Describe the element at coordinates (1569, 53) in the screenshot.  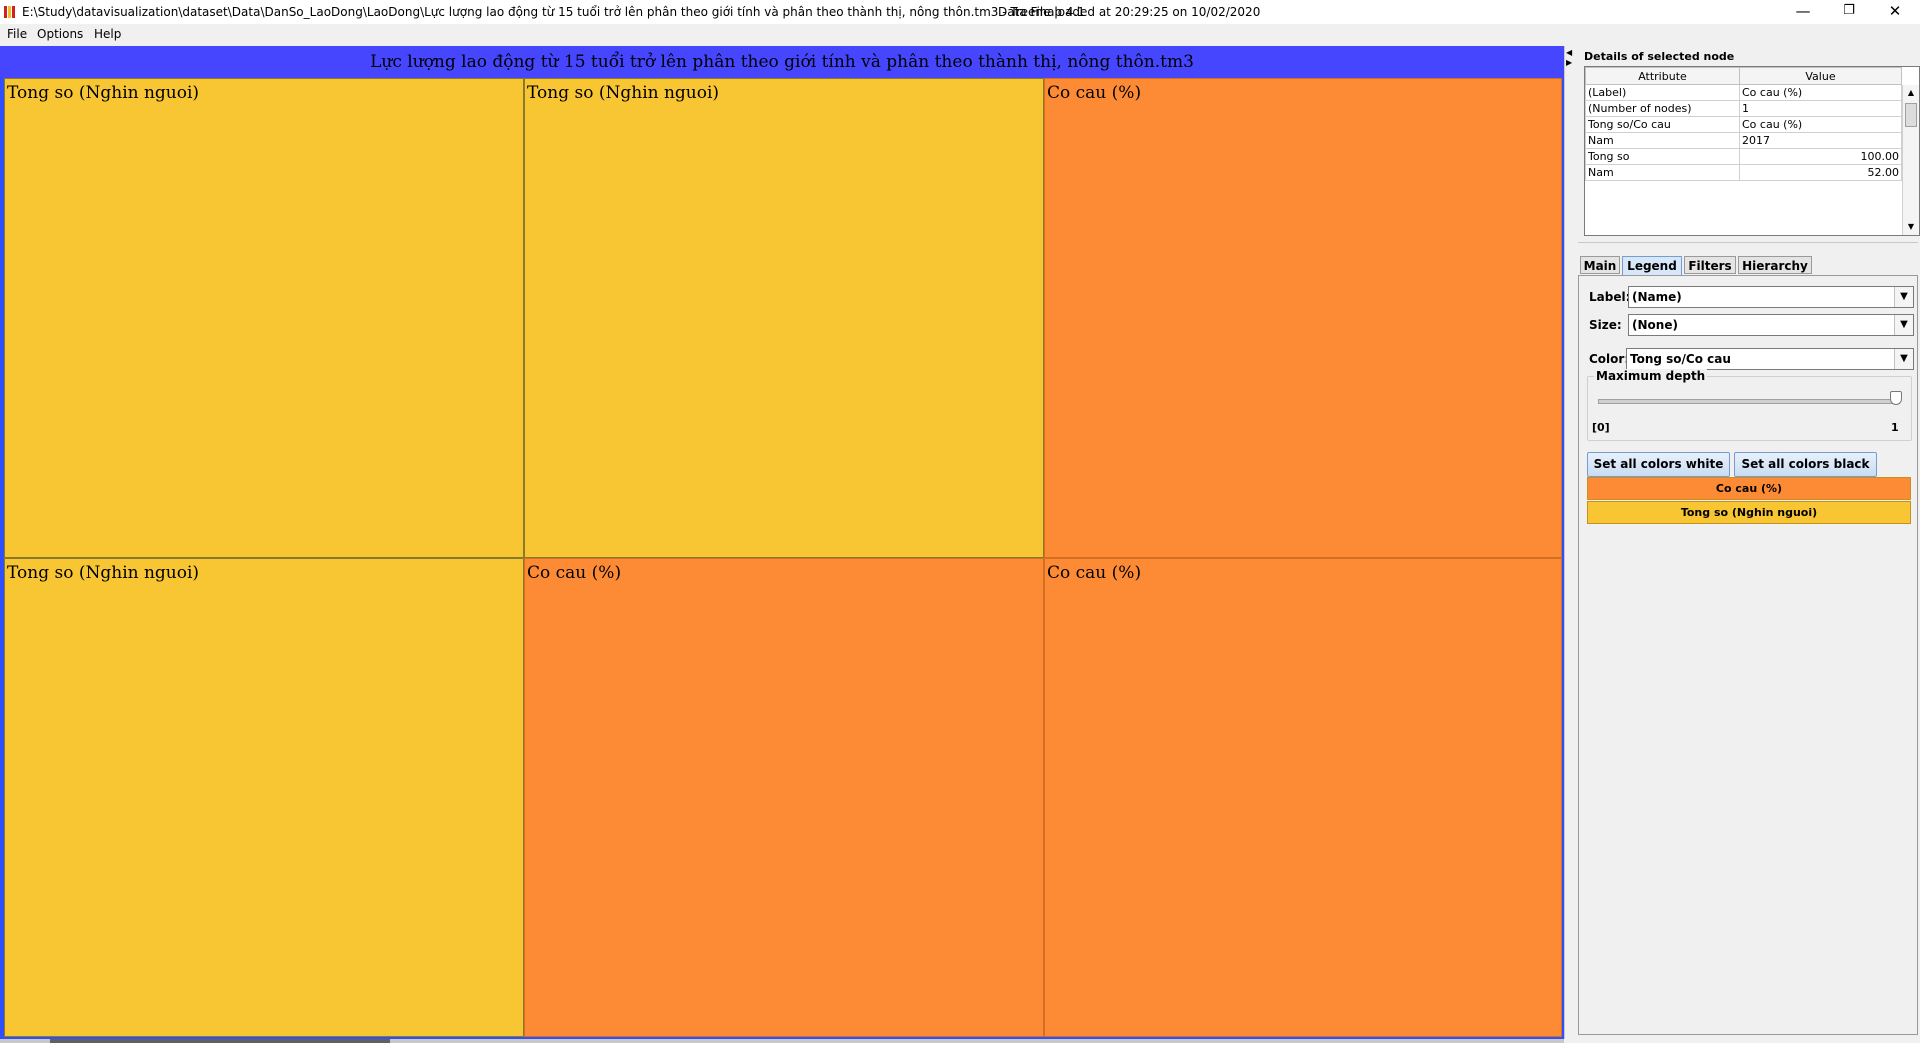
I see `collapse-left-icon: ◀` at that location.